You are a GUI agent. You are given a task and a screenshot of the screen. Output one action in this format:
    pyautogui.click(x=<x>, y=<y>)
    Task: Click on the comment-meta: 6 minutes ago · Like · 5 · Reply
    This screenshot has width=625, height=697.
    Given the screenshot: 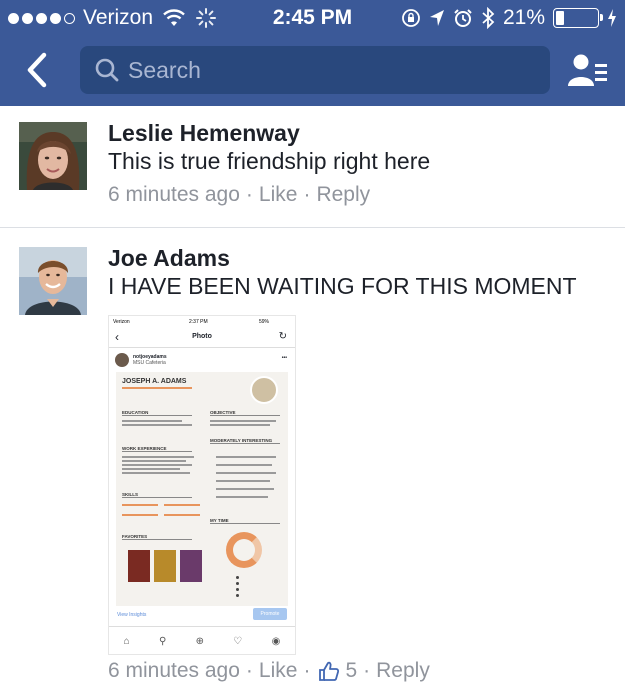 What is the action you would take?
    pyautogui.click(x=269, y=671)
    